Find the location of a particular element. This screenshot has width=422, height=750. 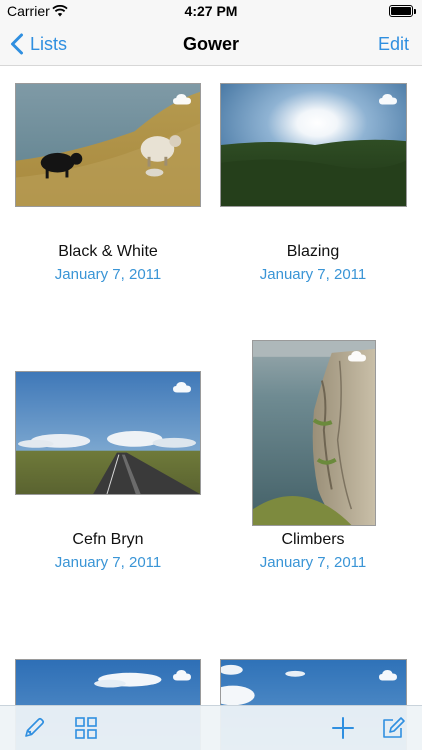

status-time: 4:27 PM is located at coordinates (211, 11).